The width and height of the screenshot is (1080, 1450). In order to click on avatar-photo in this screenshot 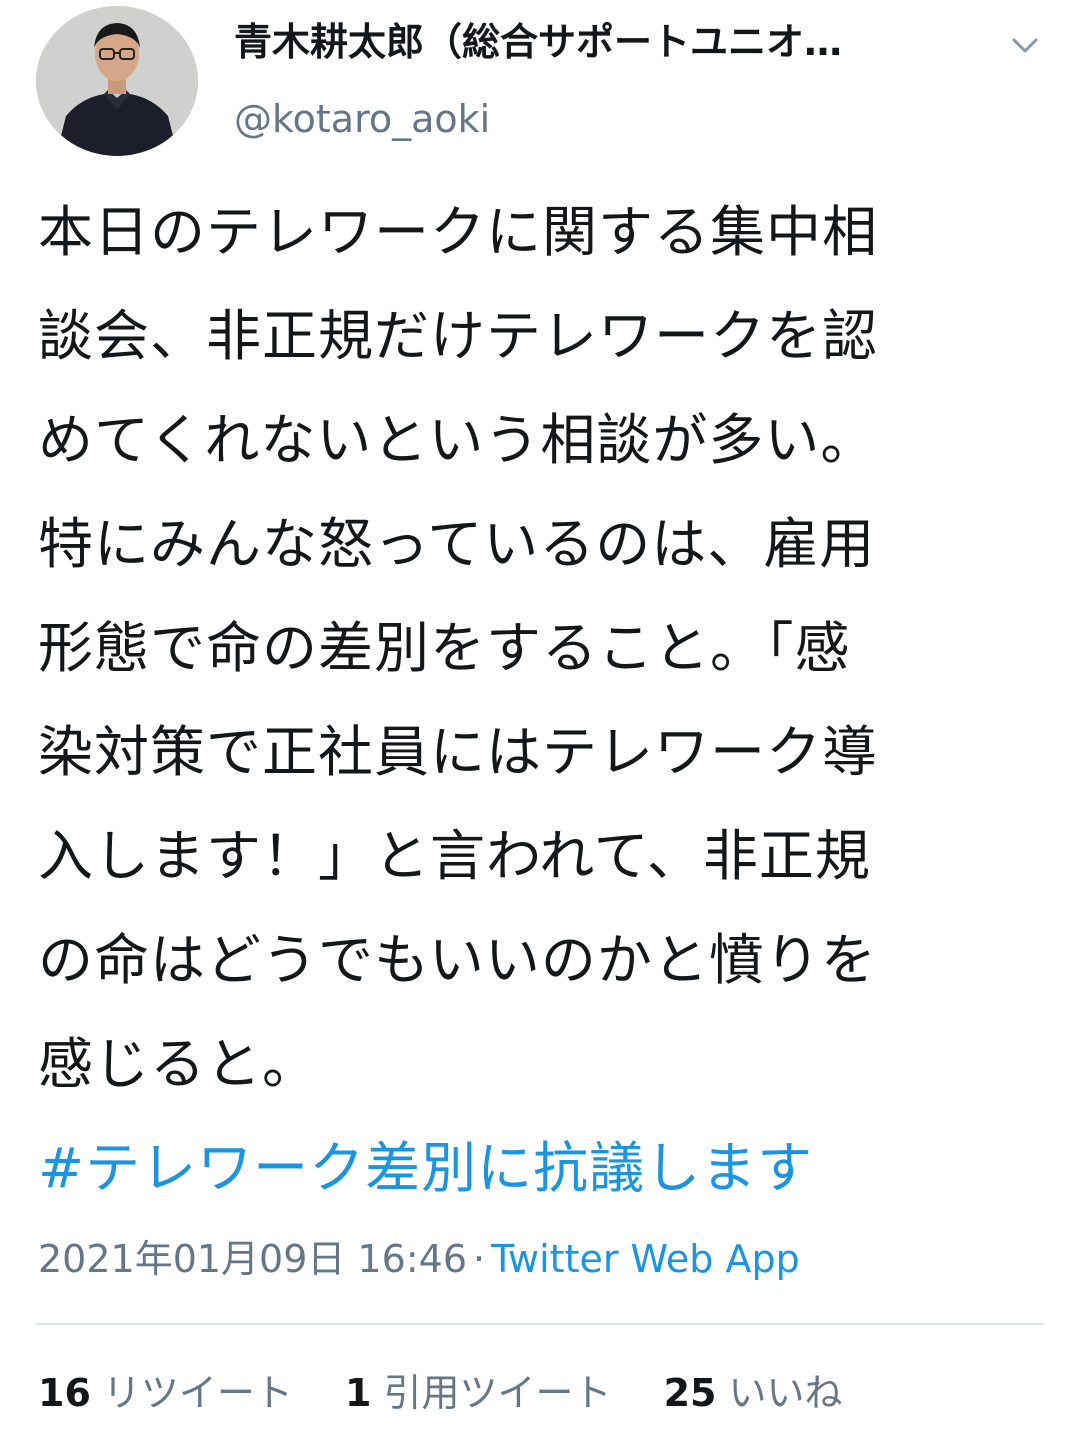, I will do `click(117, 81)`.